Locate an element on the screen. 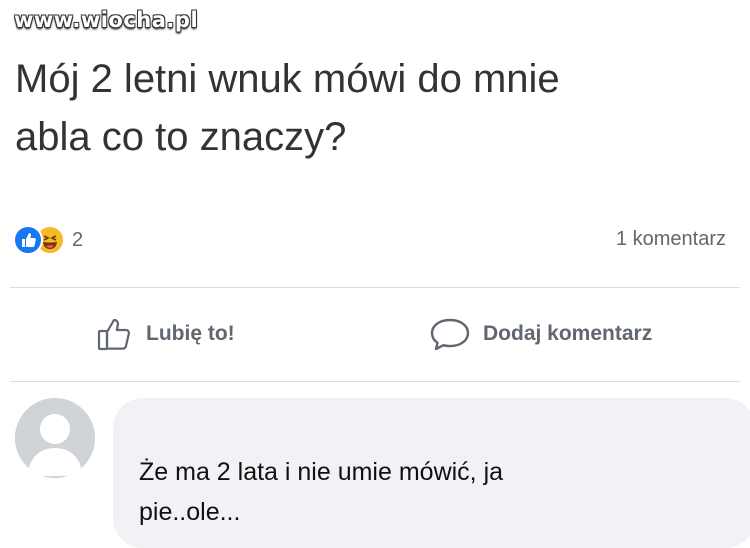  post-text-line-2: abla co to znaczy? is located at coordinates (181, 137).